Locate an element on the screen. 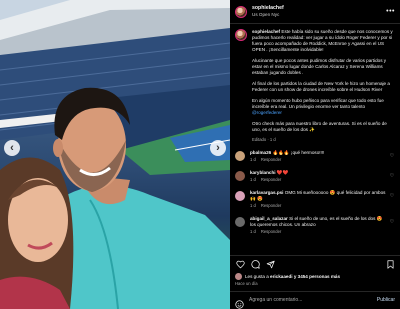  comment-text: ❤️❤️ is located at coordinates (282, 172).